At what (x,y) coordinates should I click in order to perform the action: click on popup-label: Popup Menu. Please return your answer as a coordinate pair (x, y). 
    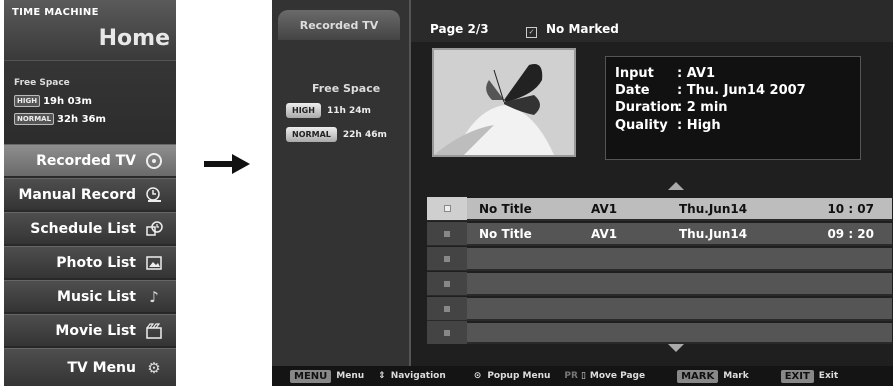
    Looking at the image, I should click on (519, 376).